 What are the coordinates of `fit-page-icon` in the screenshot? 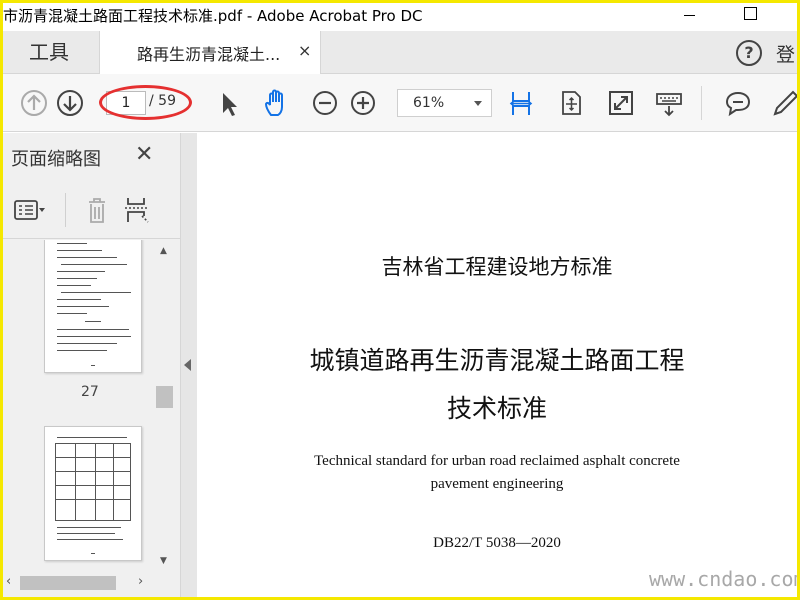 It's located at (571, 103).